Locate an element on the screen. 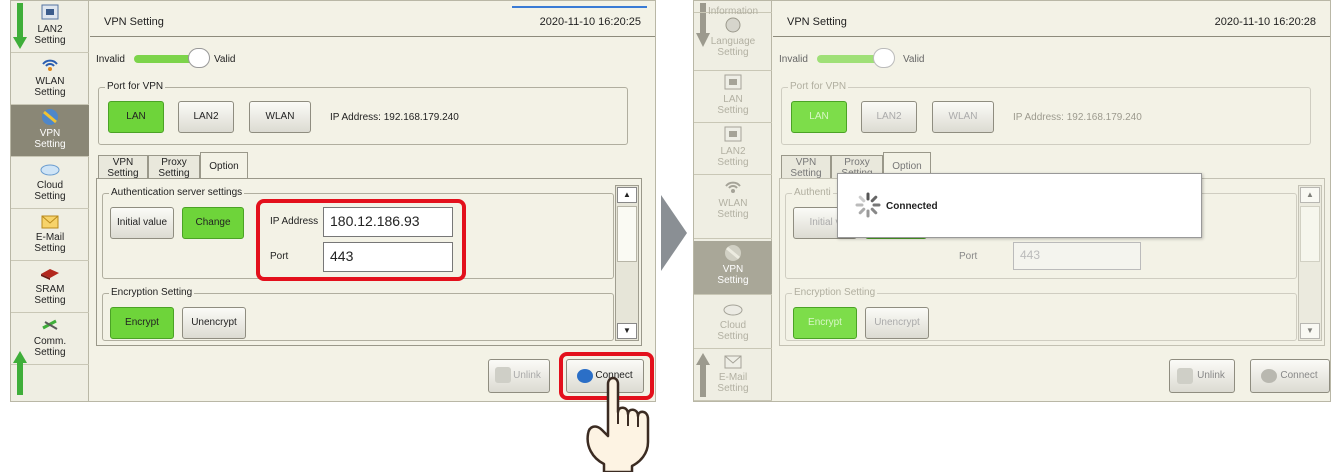 This screenshot has width=1331, height=474. pointing-hand-icon is located at coordinates (618, 424).